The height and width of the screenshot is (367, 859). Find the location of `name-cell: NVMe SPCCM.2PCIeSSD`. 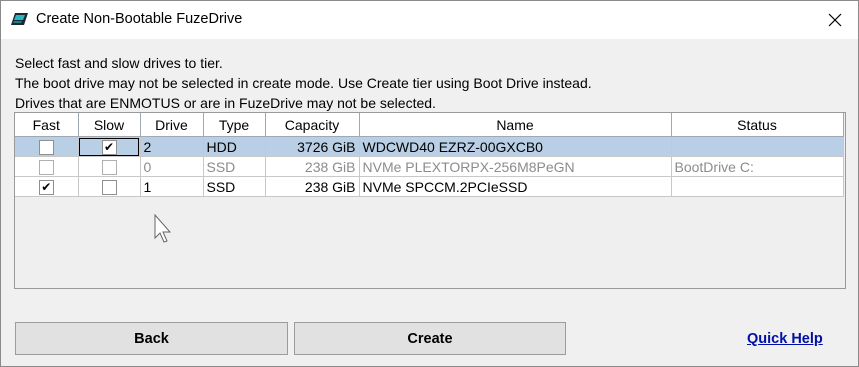

name-cell: NVMe SPCCM.2PCIeSSD is located at coordinates (515, 186).